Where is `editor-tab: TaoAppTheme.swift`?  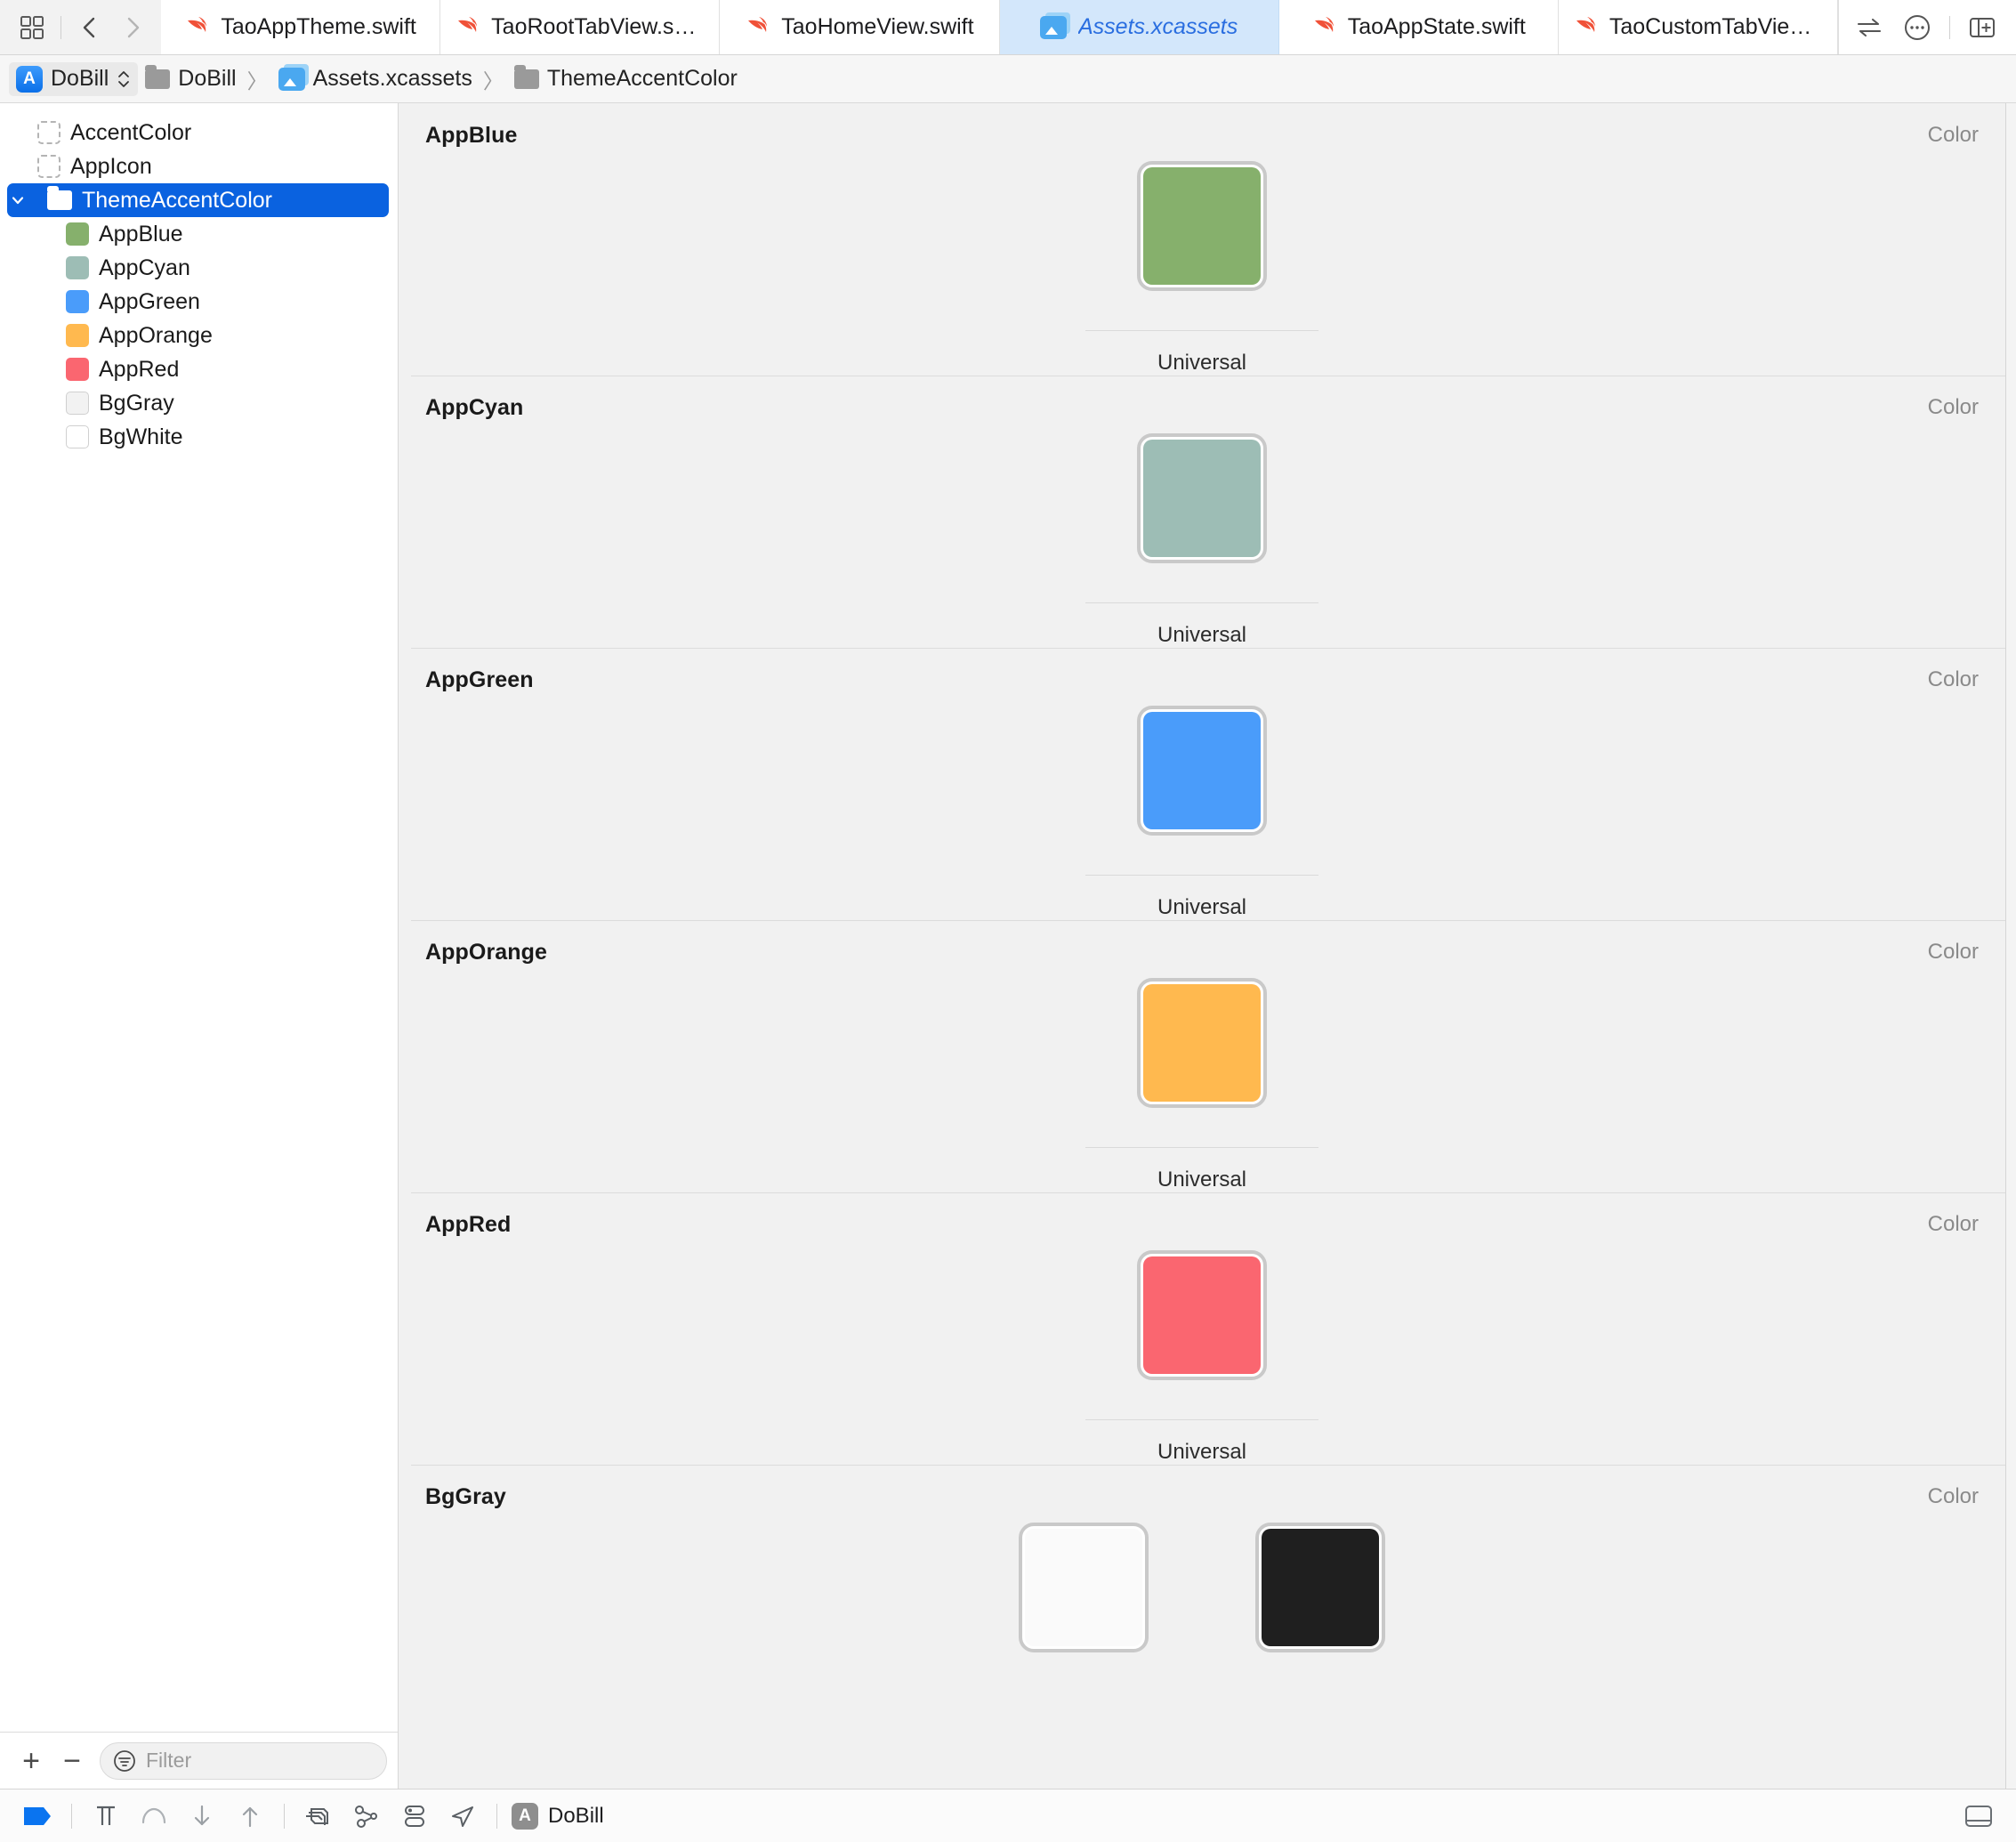 editor-tab: TaoAppTheme.swift is located at coordinates (301, 27).